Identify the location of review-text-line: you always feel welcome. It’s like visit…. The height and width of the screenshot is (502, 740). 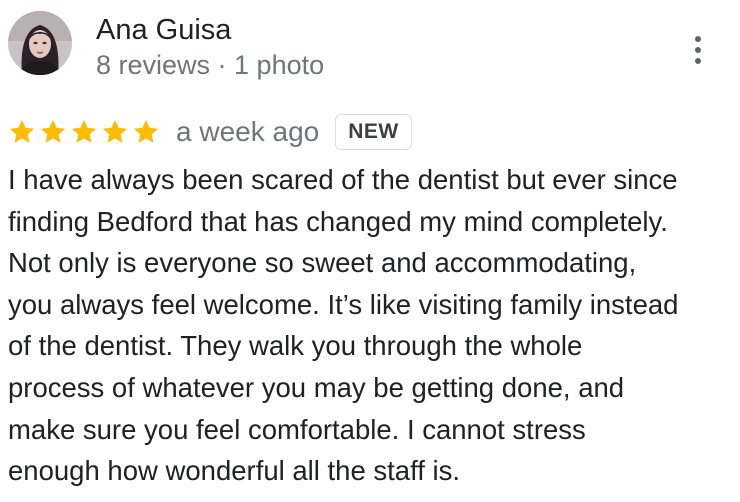
(343, 304).